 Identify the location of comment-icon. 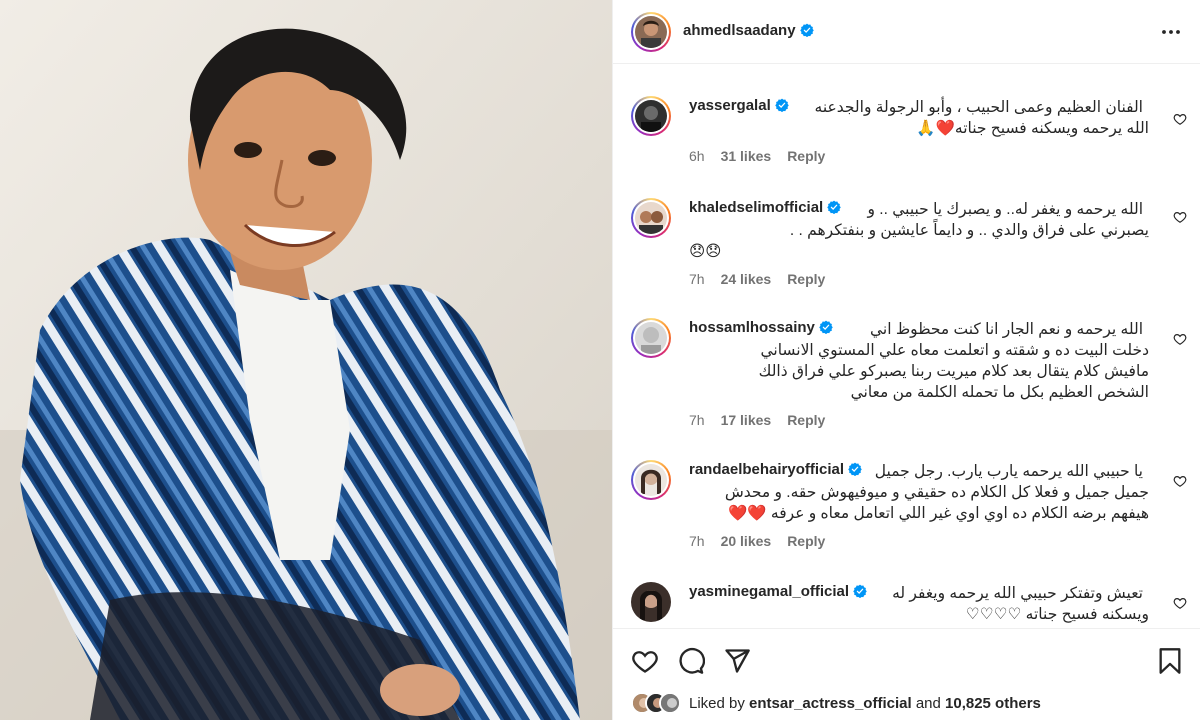
(691, 661).